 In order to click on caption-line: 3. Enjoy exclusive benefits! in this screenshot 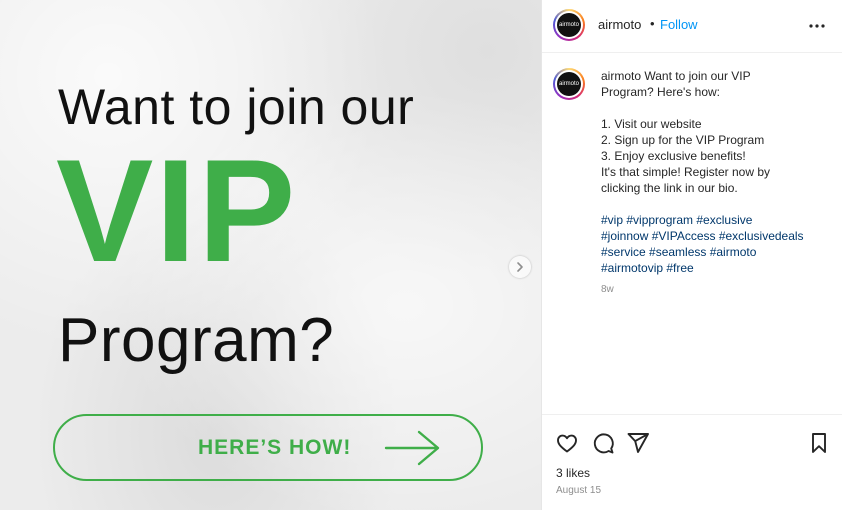, I will do `click(673, 156)`.